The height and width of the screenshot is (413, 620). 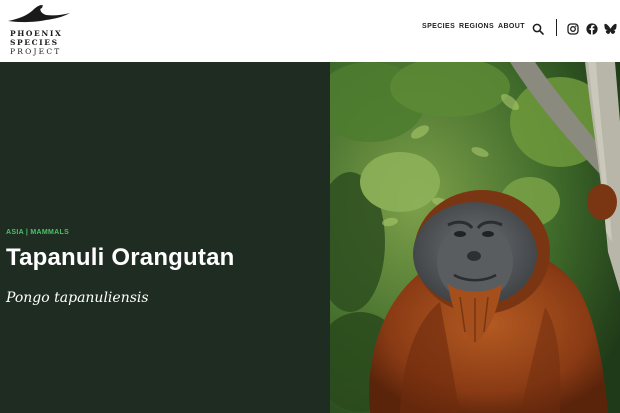 What do you see at coordinates (77, 298) in the screenshot?
I see `scientific-name: Pongo tapanuliensis` at bounding box center [77, 298].